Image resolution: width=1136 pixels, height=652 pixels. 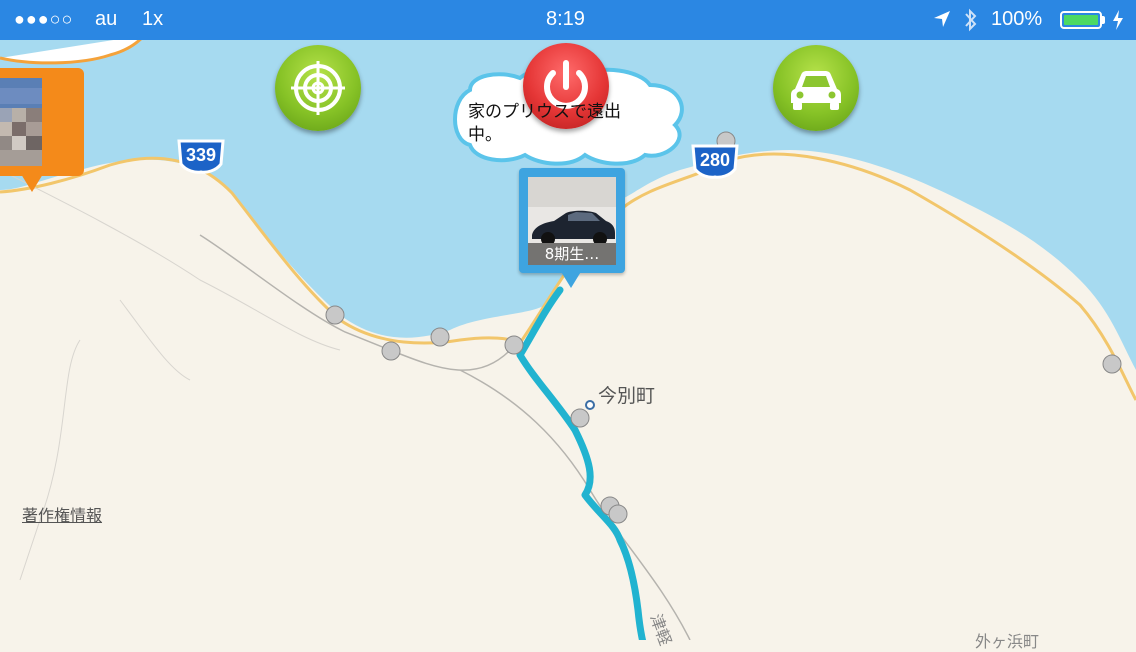 I want to click on charging-icon, so click(x=1118, y=23).